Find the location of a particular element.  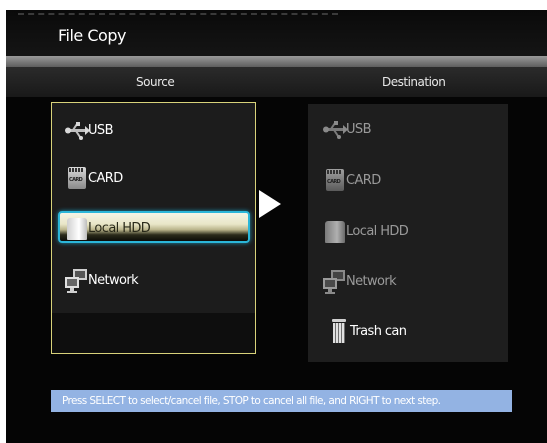

source-item-usb: USB is located at coordinates (88, 130).